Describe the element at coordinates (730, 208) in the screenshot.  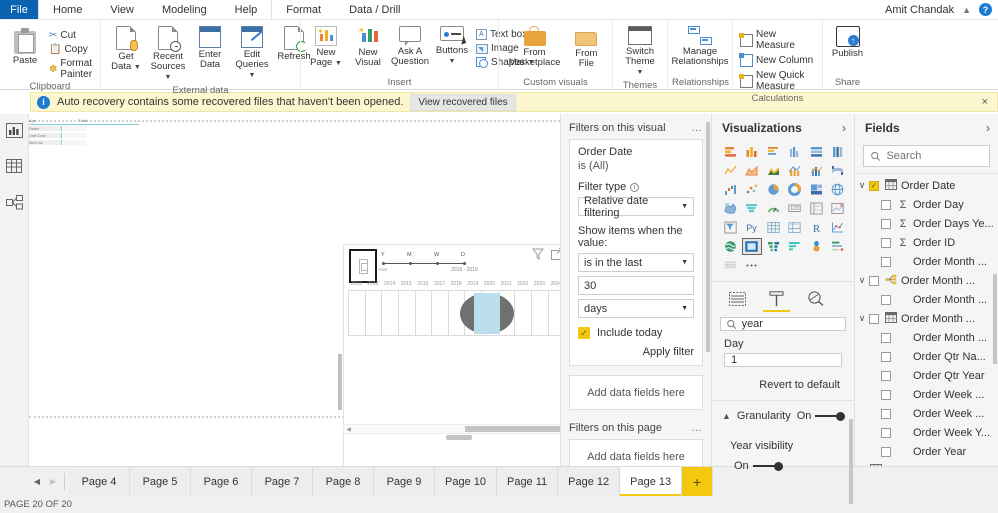
I see `viz-type-filled-map` at that location.